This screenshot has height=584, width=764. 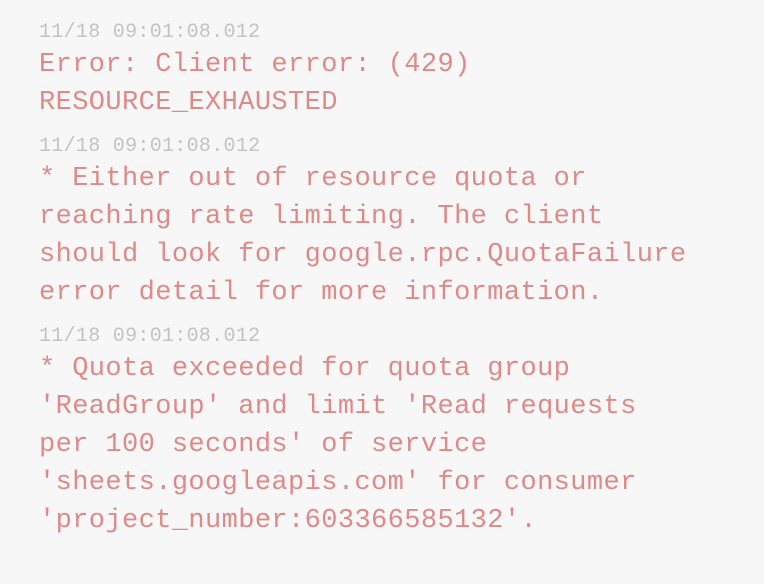 What do you see at coordinates (321, 293) in the screenshot?
I see `log-message-line: error detail for more information.` at bounding box center [321, 293].